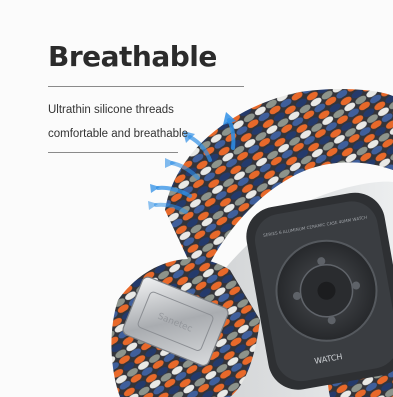 This screenshot has width=393, height=397. Describe the element at coordinates (111, 110) in the screenshot. I see `feature-line-1: Ultrathin silicone threads` at that location.